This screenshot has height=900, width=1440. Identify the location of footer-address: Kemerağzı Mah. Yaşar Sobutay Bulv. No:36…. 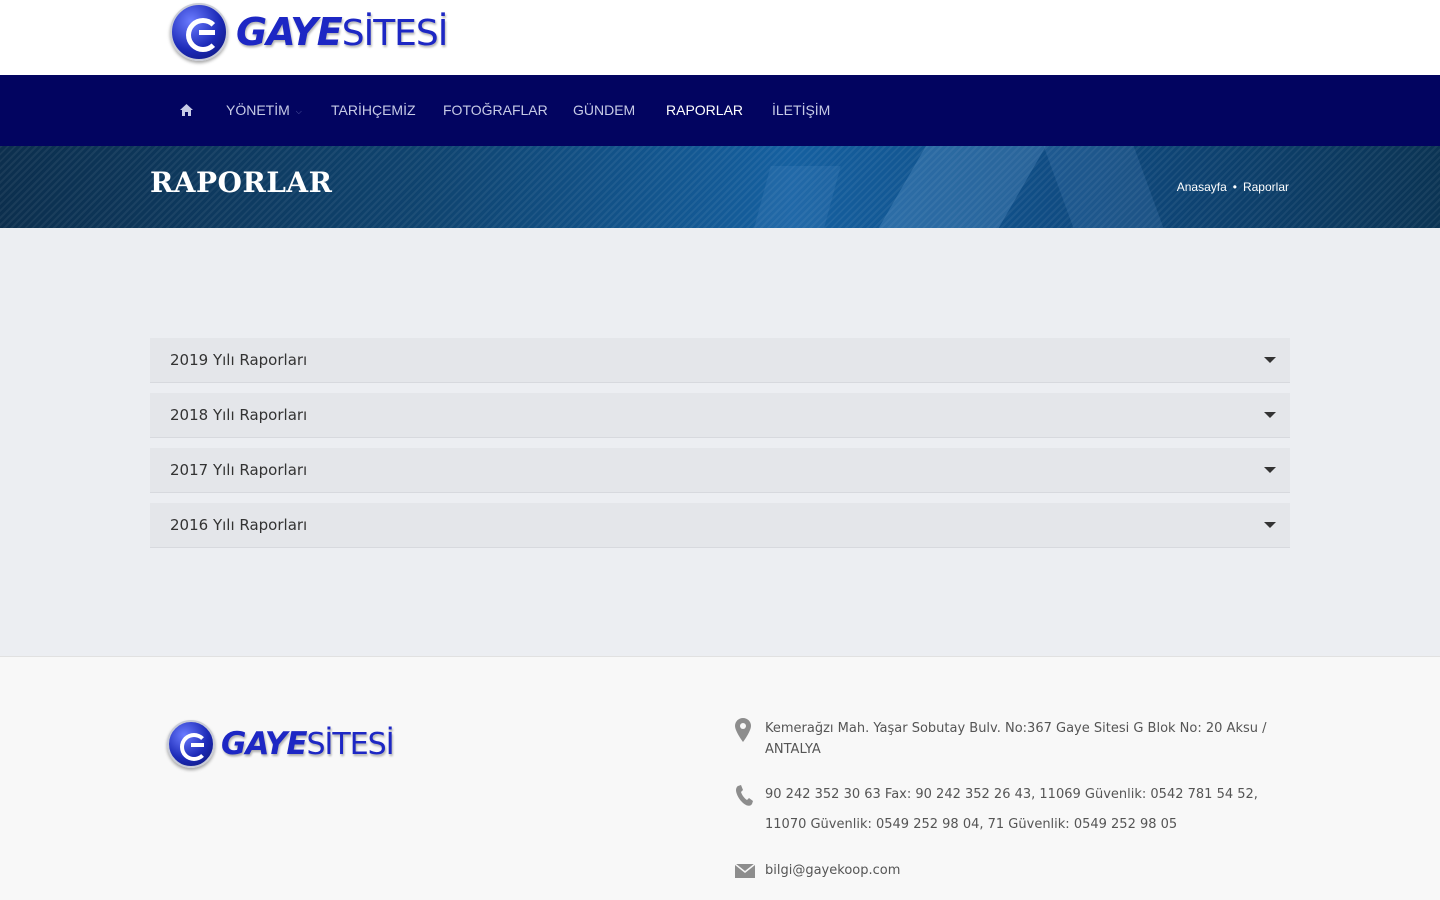
(1016, 739).